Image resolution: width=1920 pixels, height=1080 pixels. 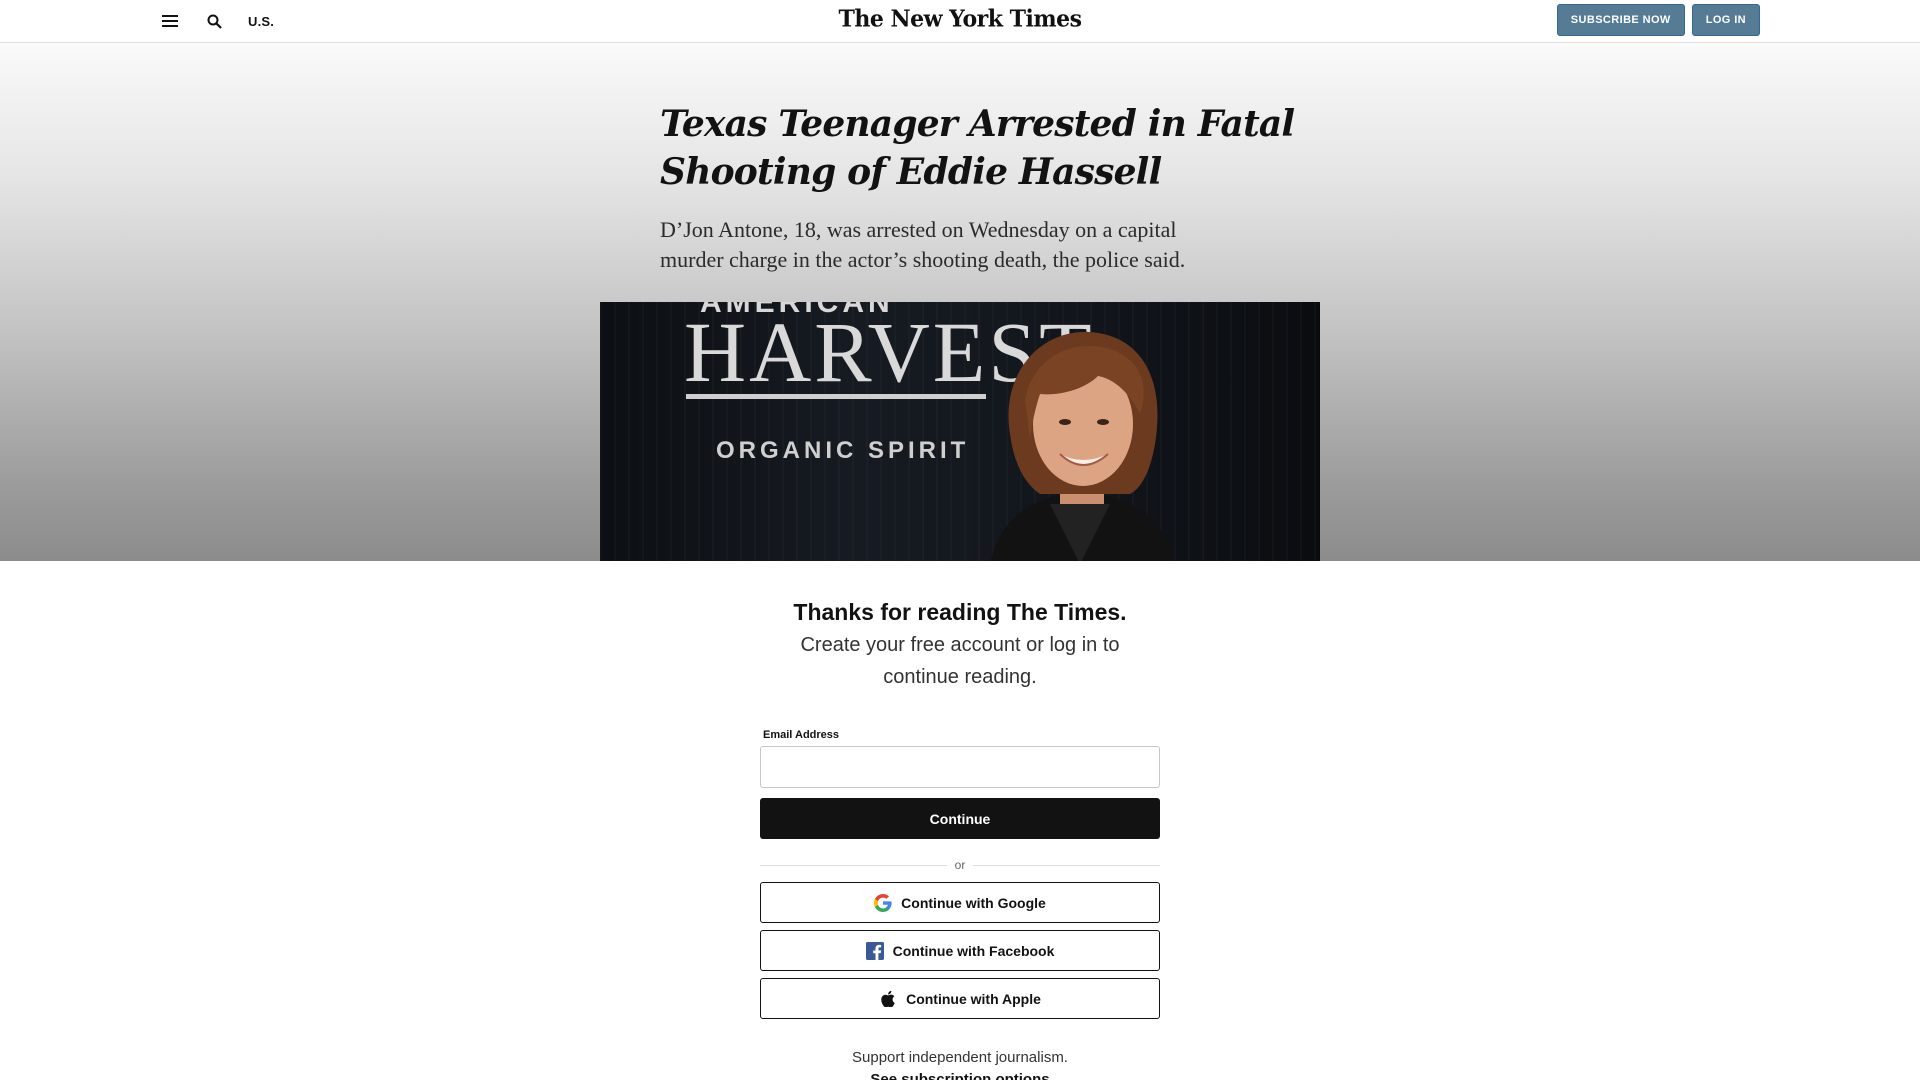 What do you see at coordinates (801, 735) in the screenshot?
I see `email-label: Email Address` at bounding box center [801, 735].